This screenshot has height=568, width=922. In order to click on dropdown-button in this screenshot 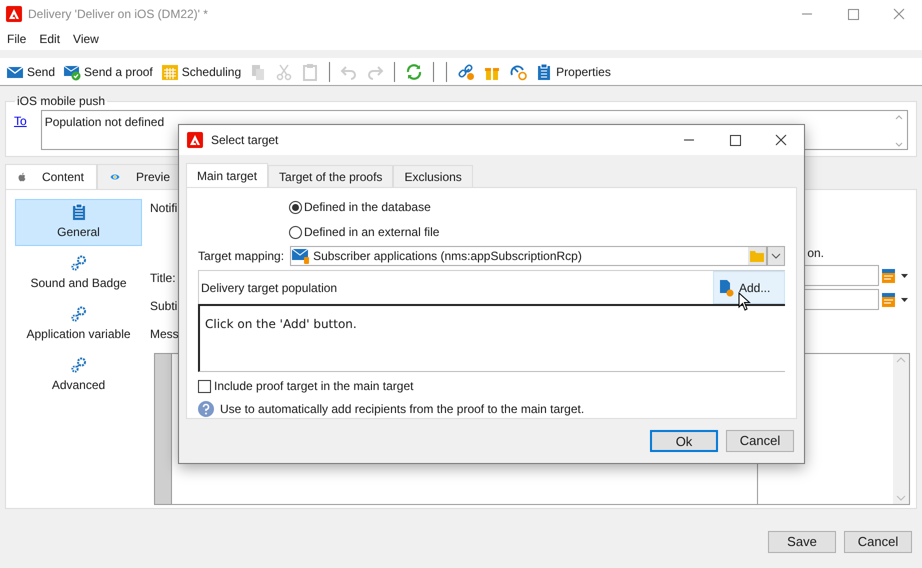, I will do `click(776, 256)`.